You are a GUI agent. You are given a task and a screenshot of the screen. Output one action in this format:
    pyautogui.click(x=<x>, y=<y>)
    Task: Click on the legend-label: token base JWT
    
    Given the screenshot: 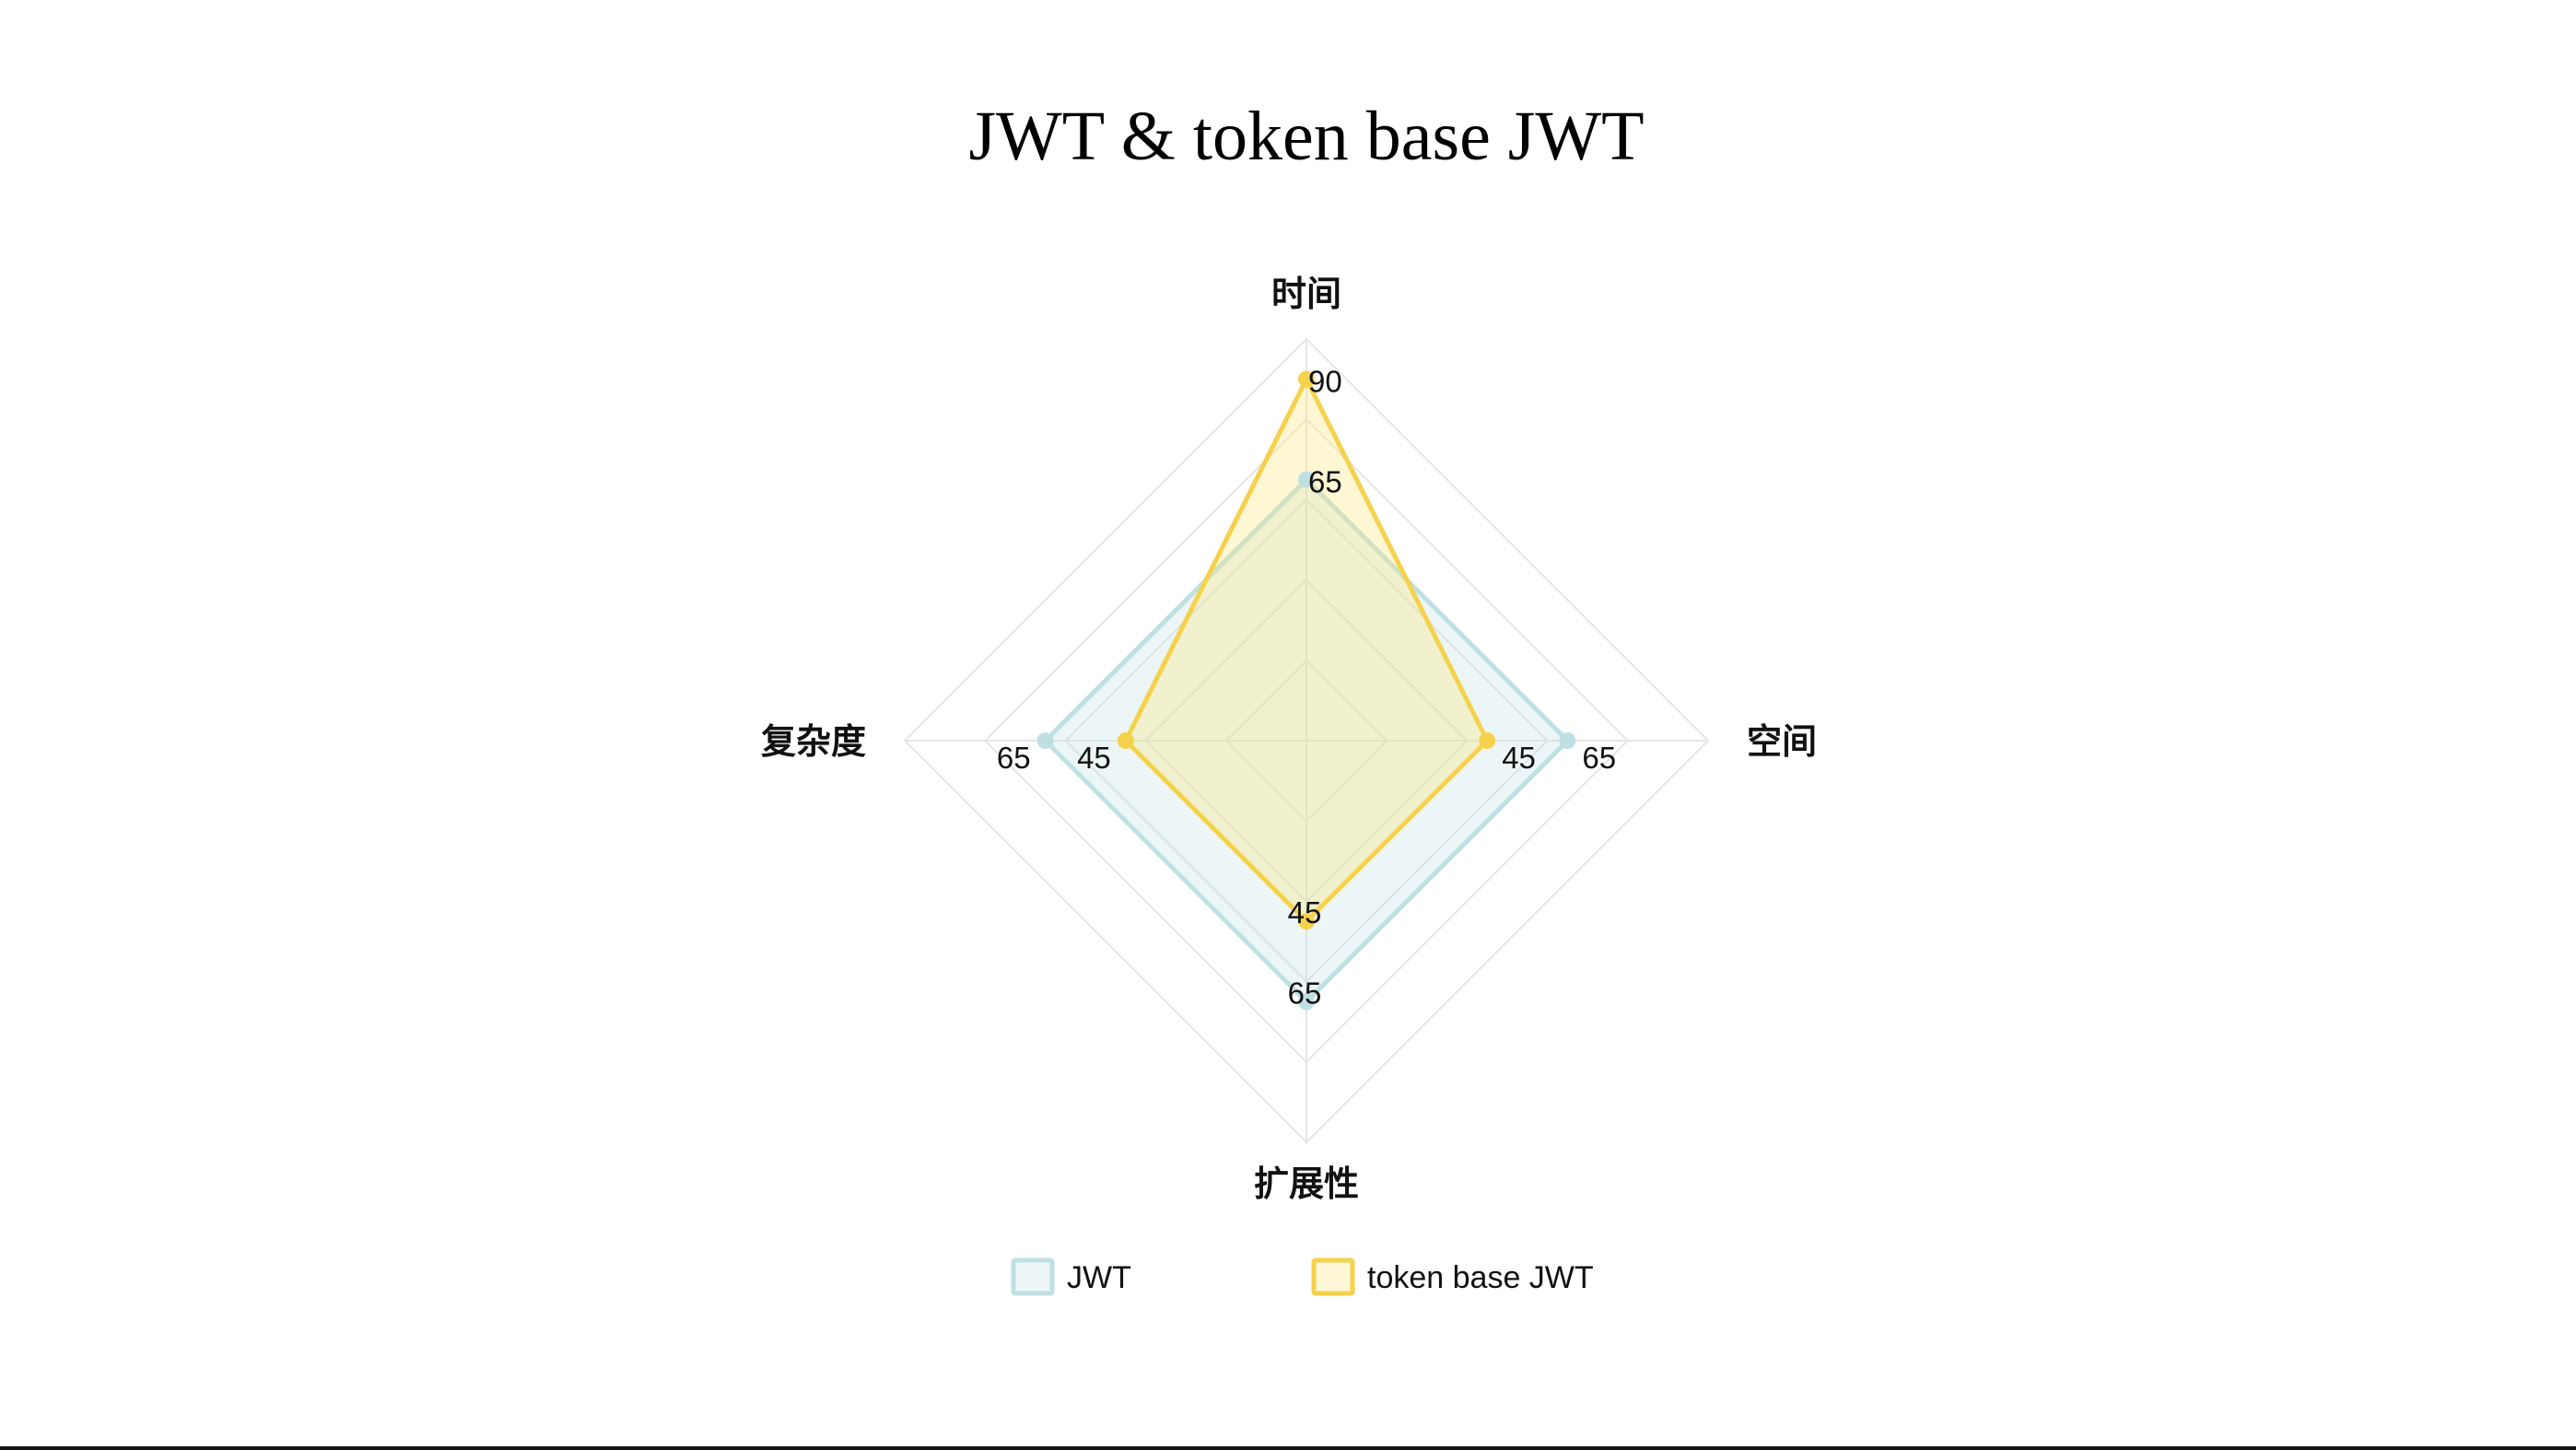 What is the action you would take?
    pyautogui.click(x=1480, y=1278)
    